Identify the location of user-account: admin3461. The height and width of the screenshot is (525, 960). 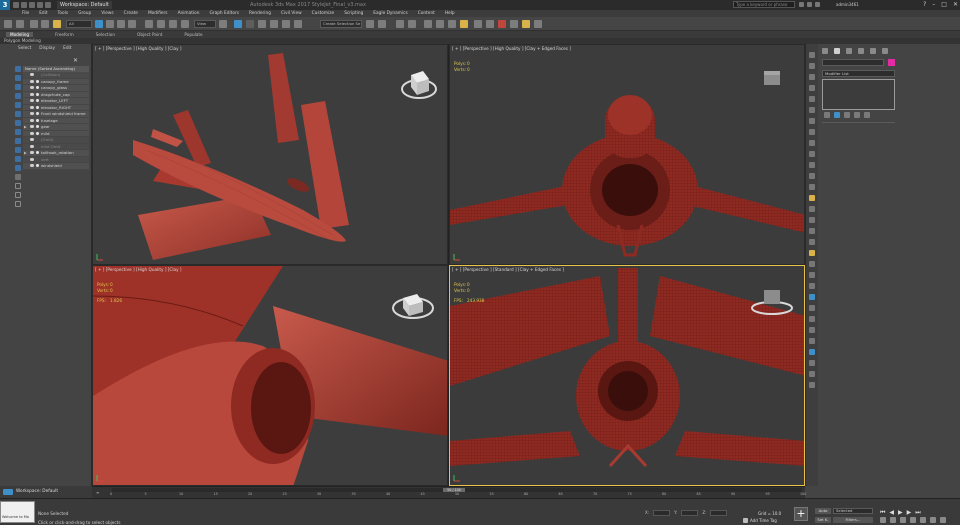
(847, 4).